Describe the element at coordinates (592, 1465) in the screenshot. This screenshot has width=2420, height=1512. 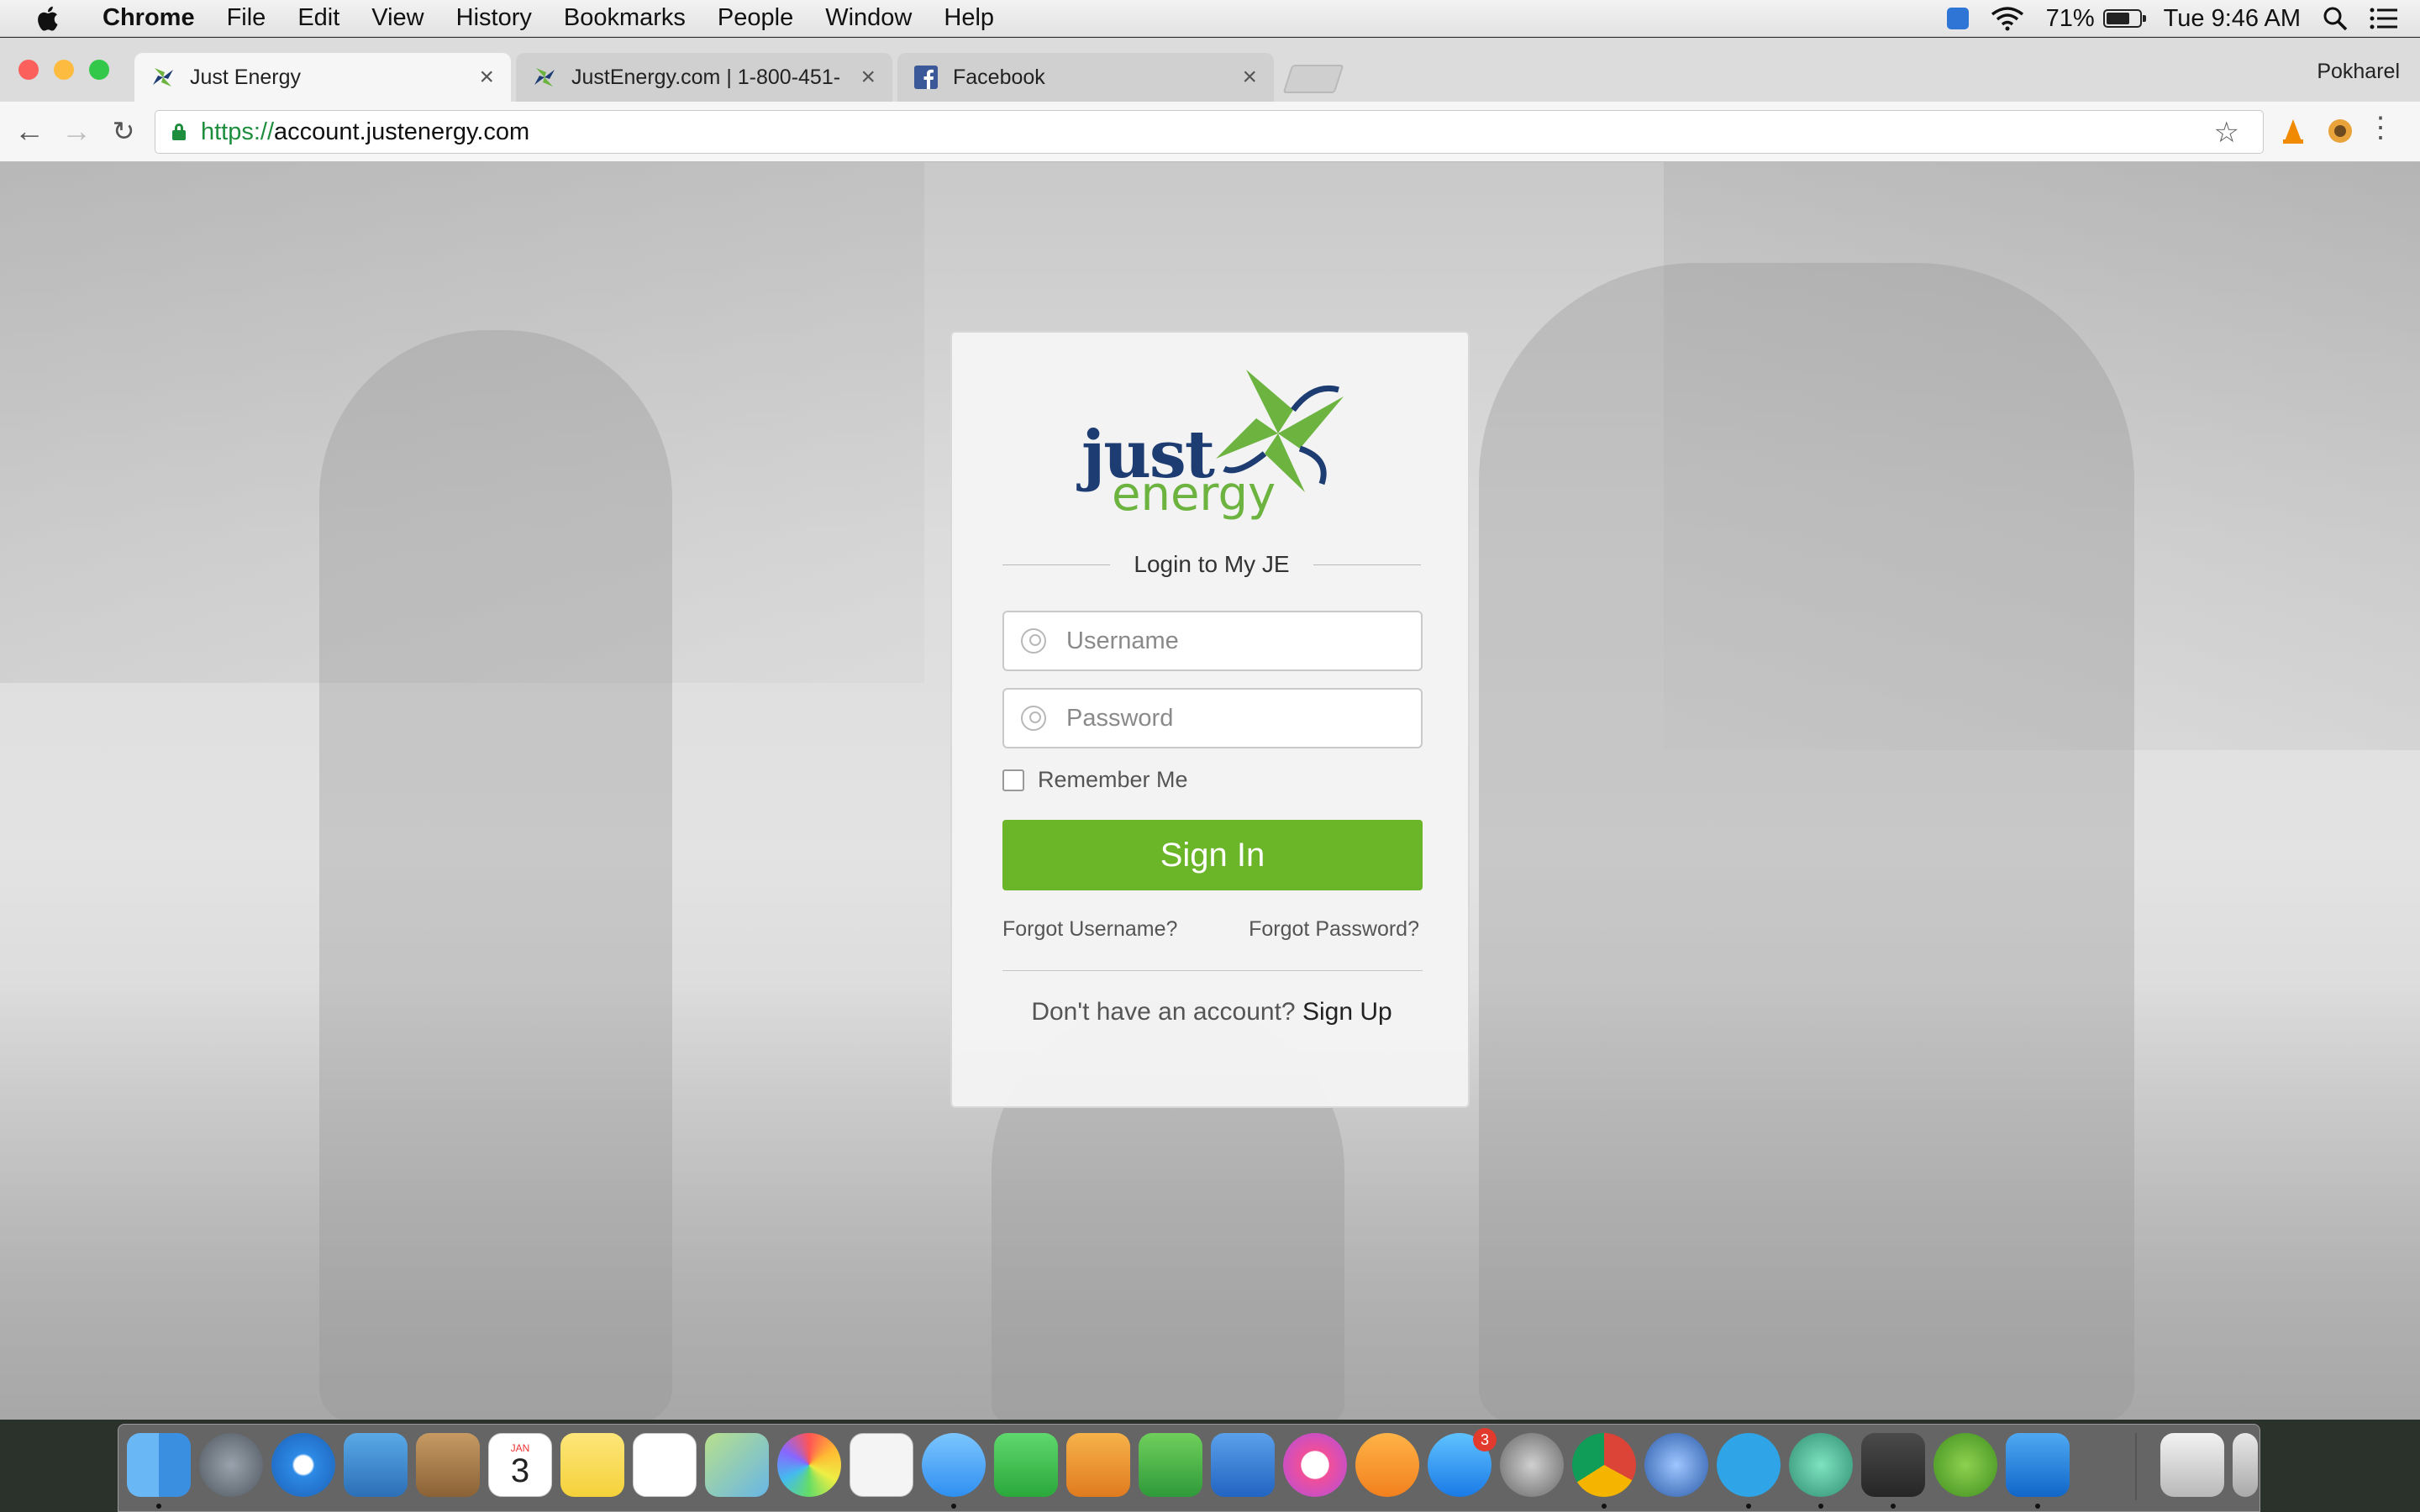
I see `notes-icon` at that location.